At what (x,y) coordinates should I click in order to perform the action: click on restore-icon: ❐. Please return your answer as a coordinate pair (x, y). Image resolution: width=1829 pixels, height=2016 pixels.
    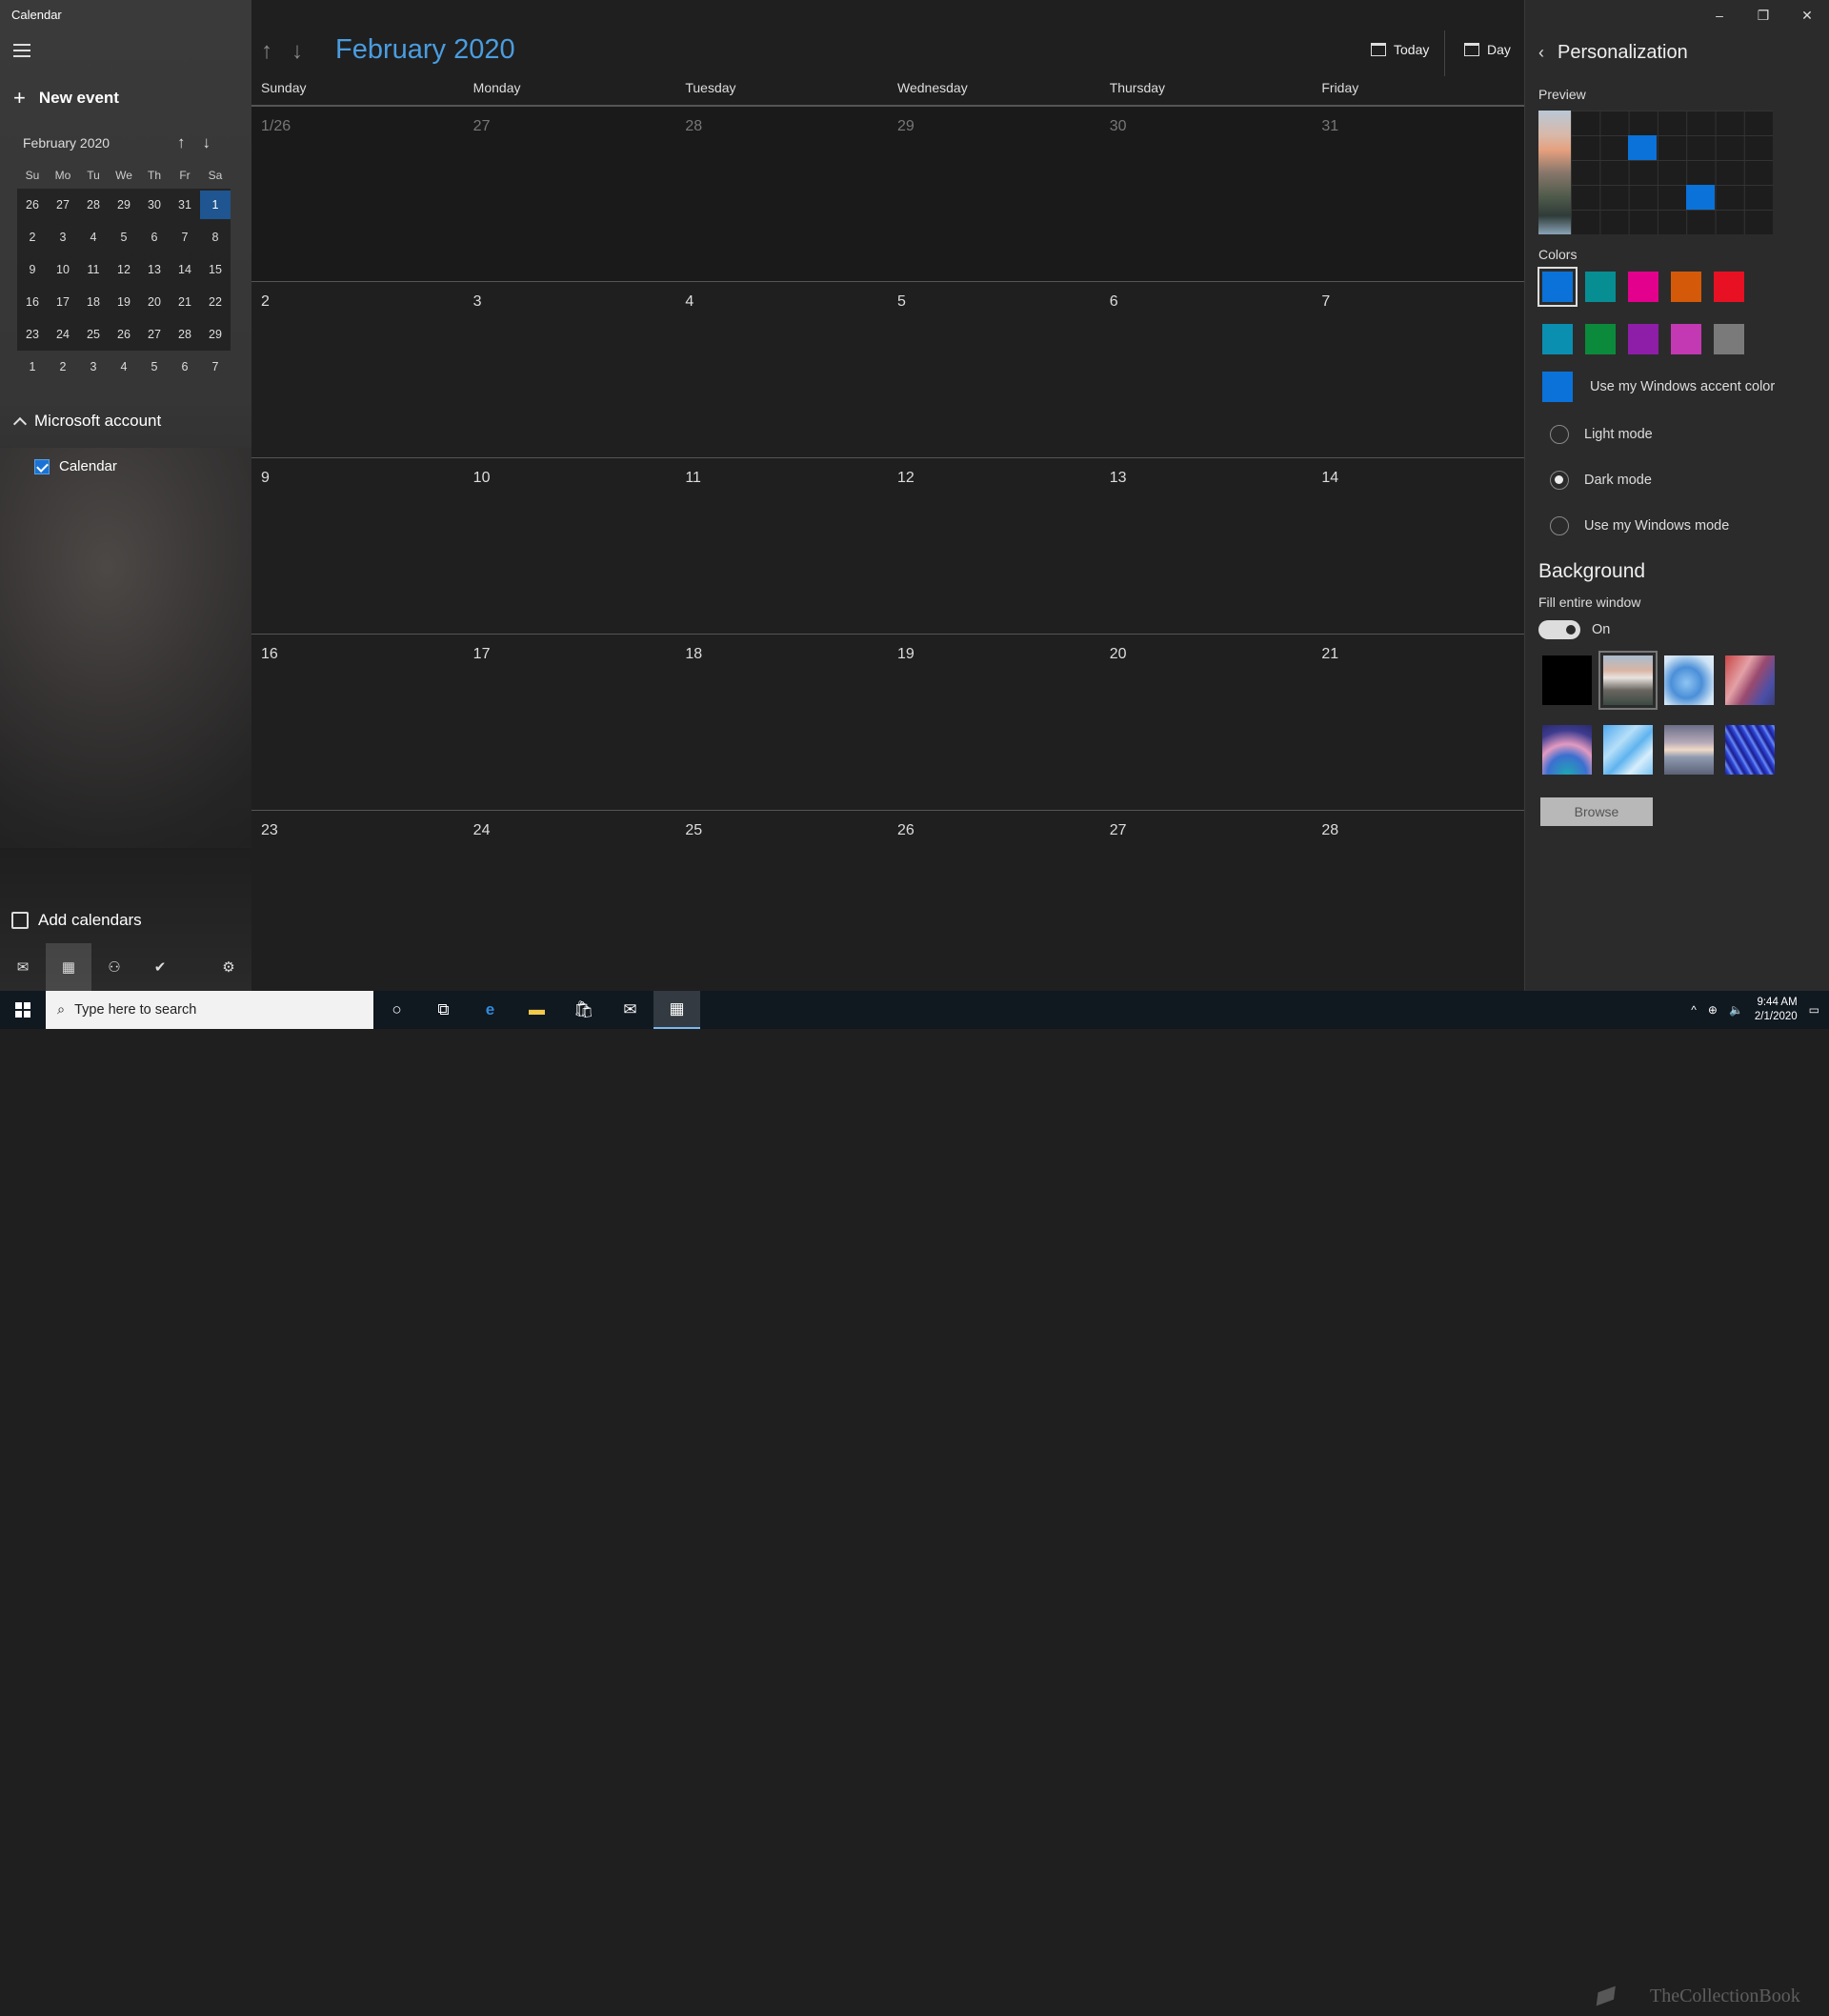
    Looking at the image, I should click on (1763, 15).